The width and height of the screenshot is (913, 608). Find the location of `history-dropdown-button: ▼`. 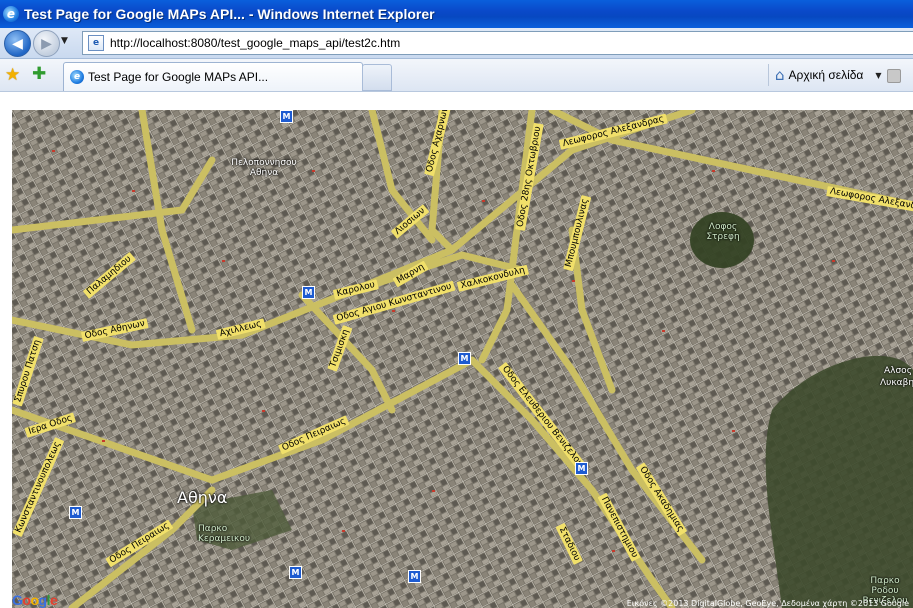

history-dropdown-button: ▼ is located at coordinates (64, 41).